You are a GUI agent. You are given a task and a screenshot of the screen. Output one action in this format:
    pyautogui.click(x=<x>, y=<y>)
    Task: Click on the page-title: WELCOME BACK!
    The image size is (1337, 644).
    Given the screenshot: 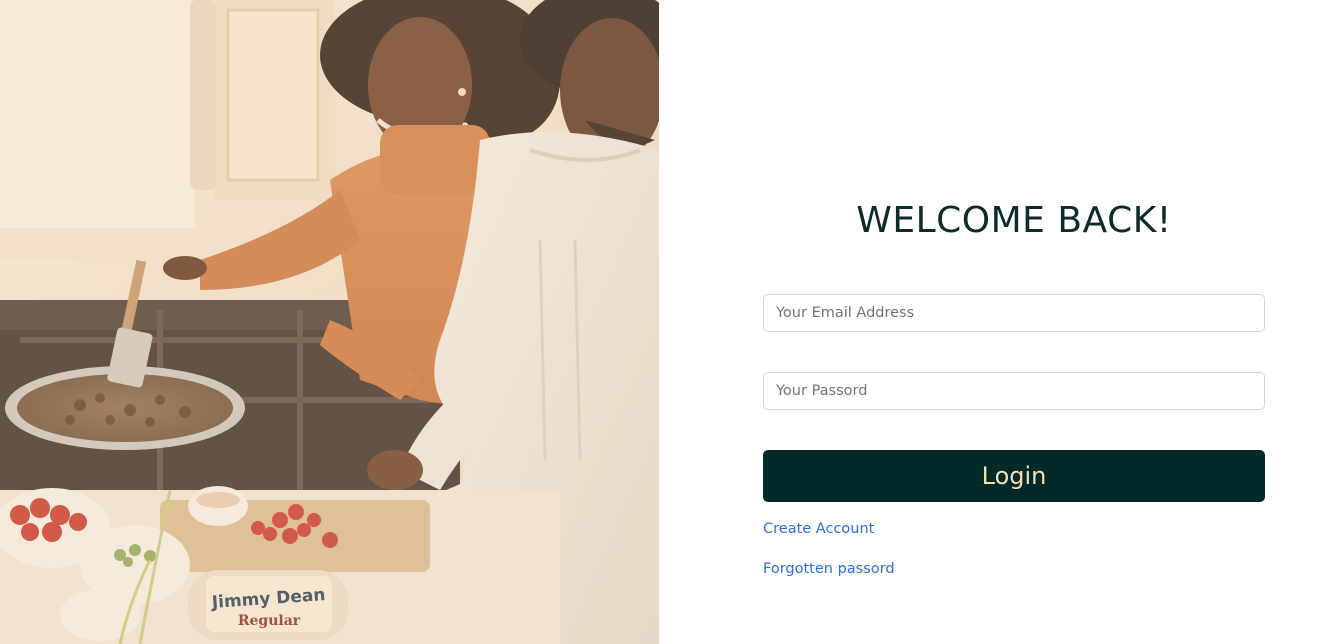 What is the action you would take?
    pyautogui.click(x=1014, y=220)
    